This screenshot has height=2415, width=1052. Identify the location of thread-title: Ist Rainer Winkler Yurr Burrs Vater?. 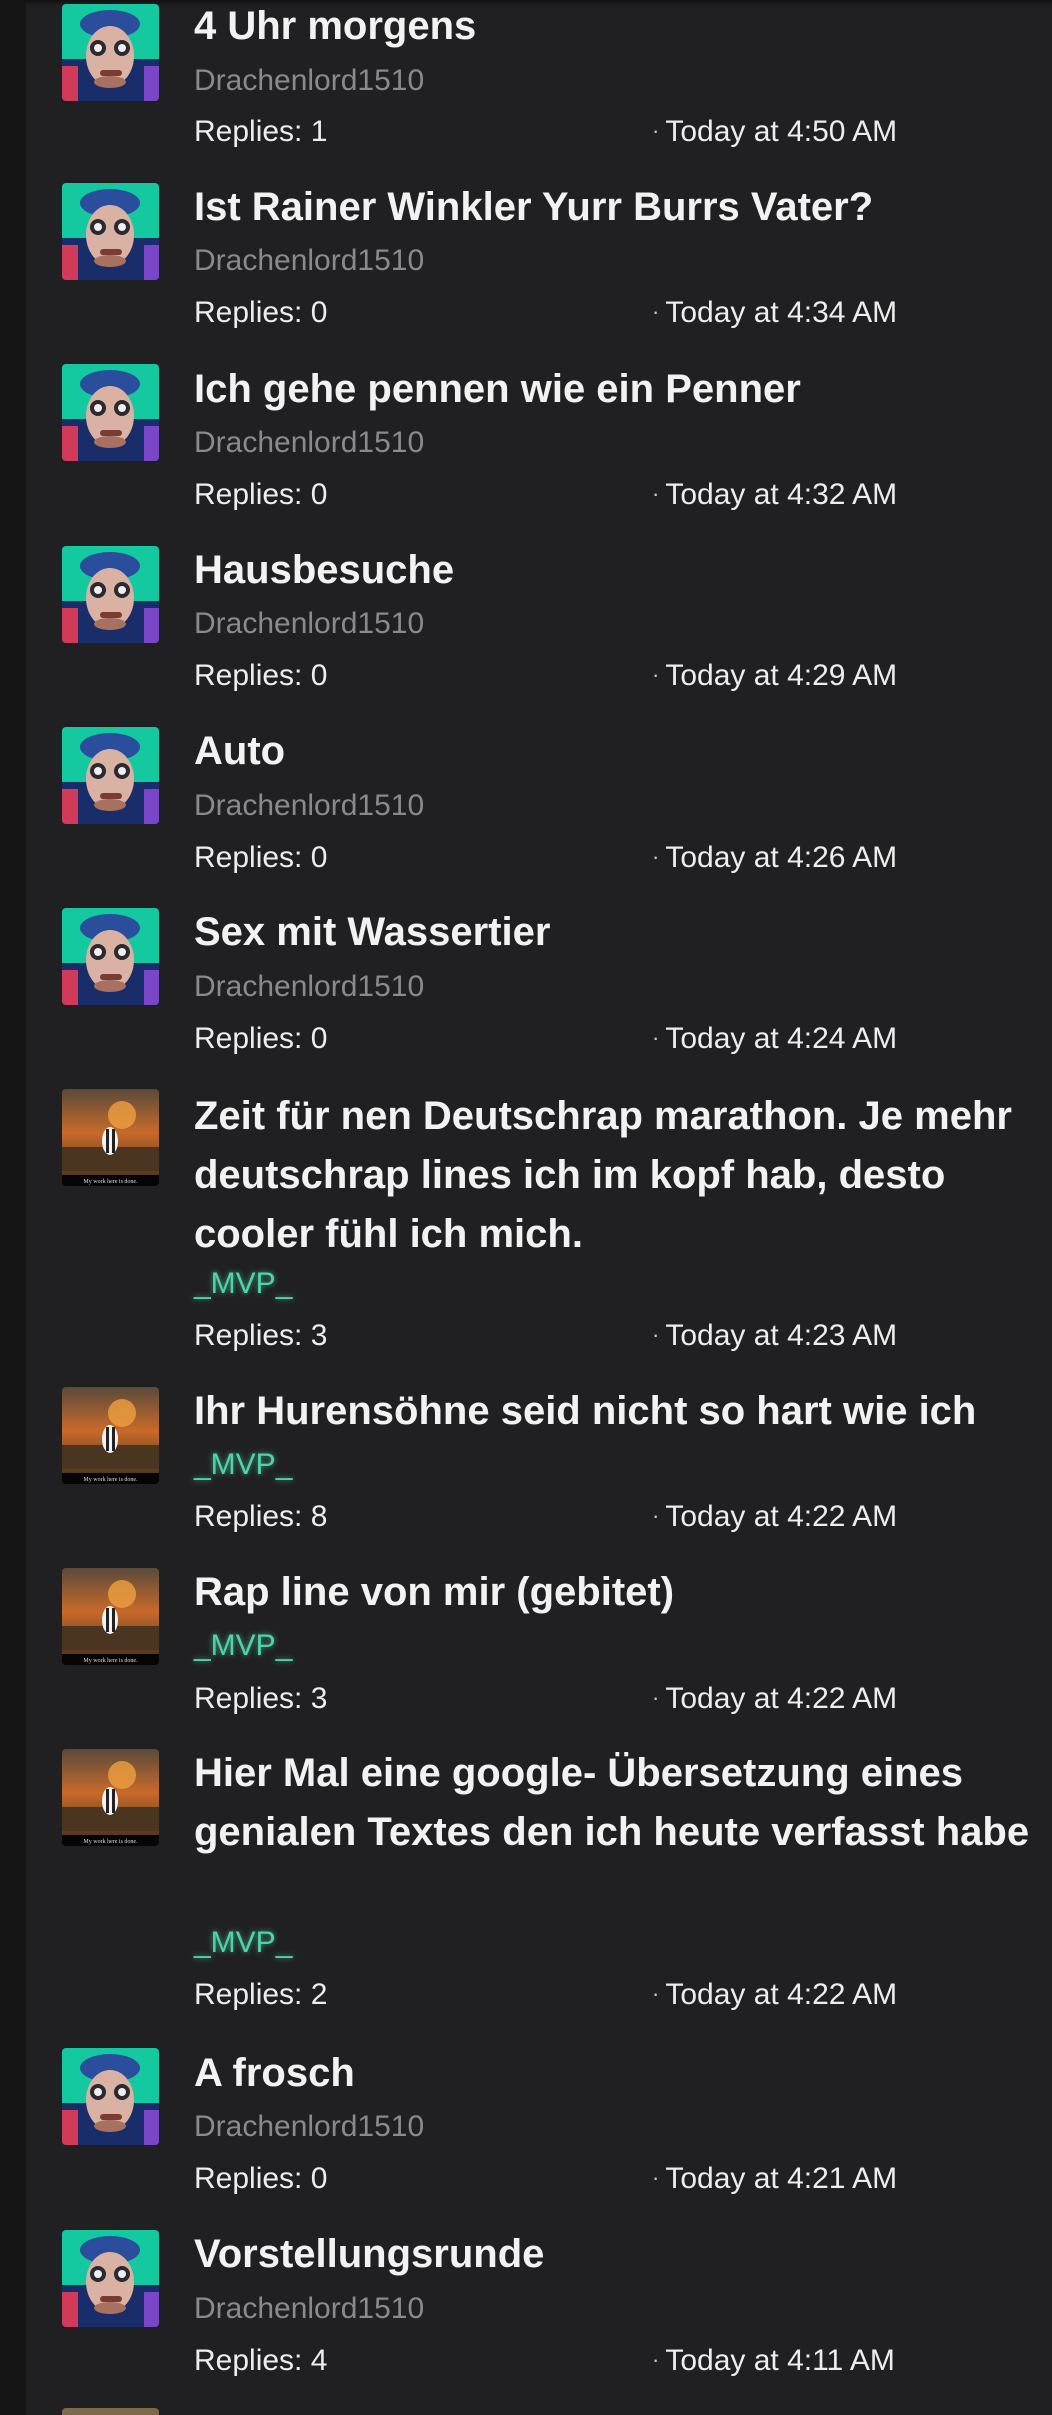
(619, 207).